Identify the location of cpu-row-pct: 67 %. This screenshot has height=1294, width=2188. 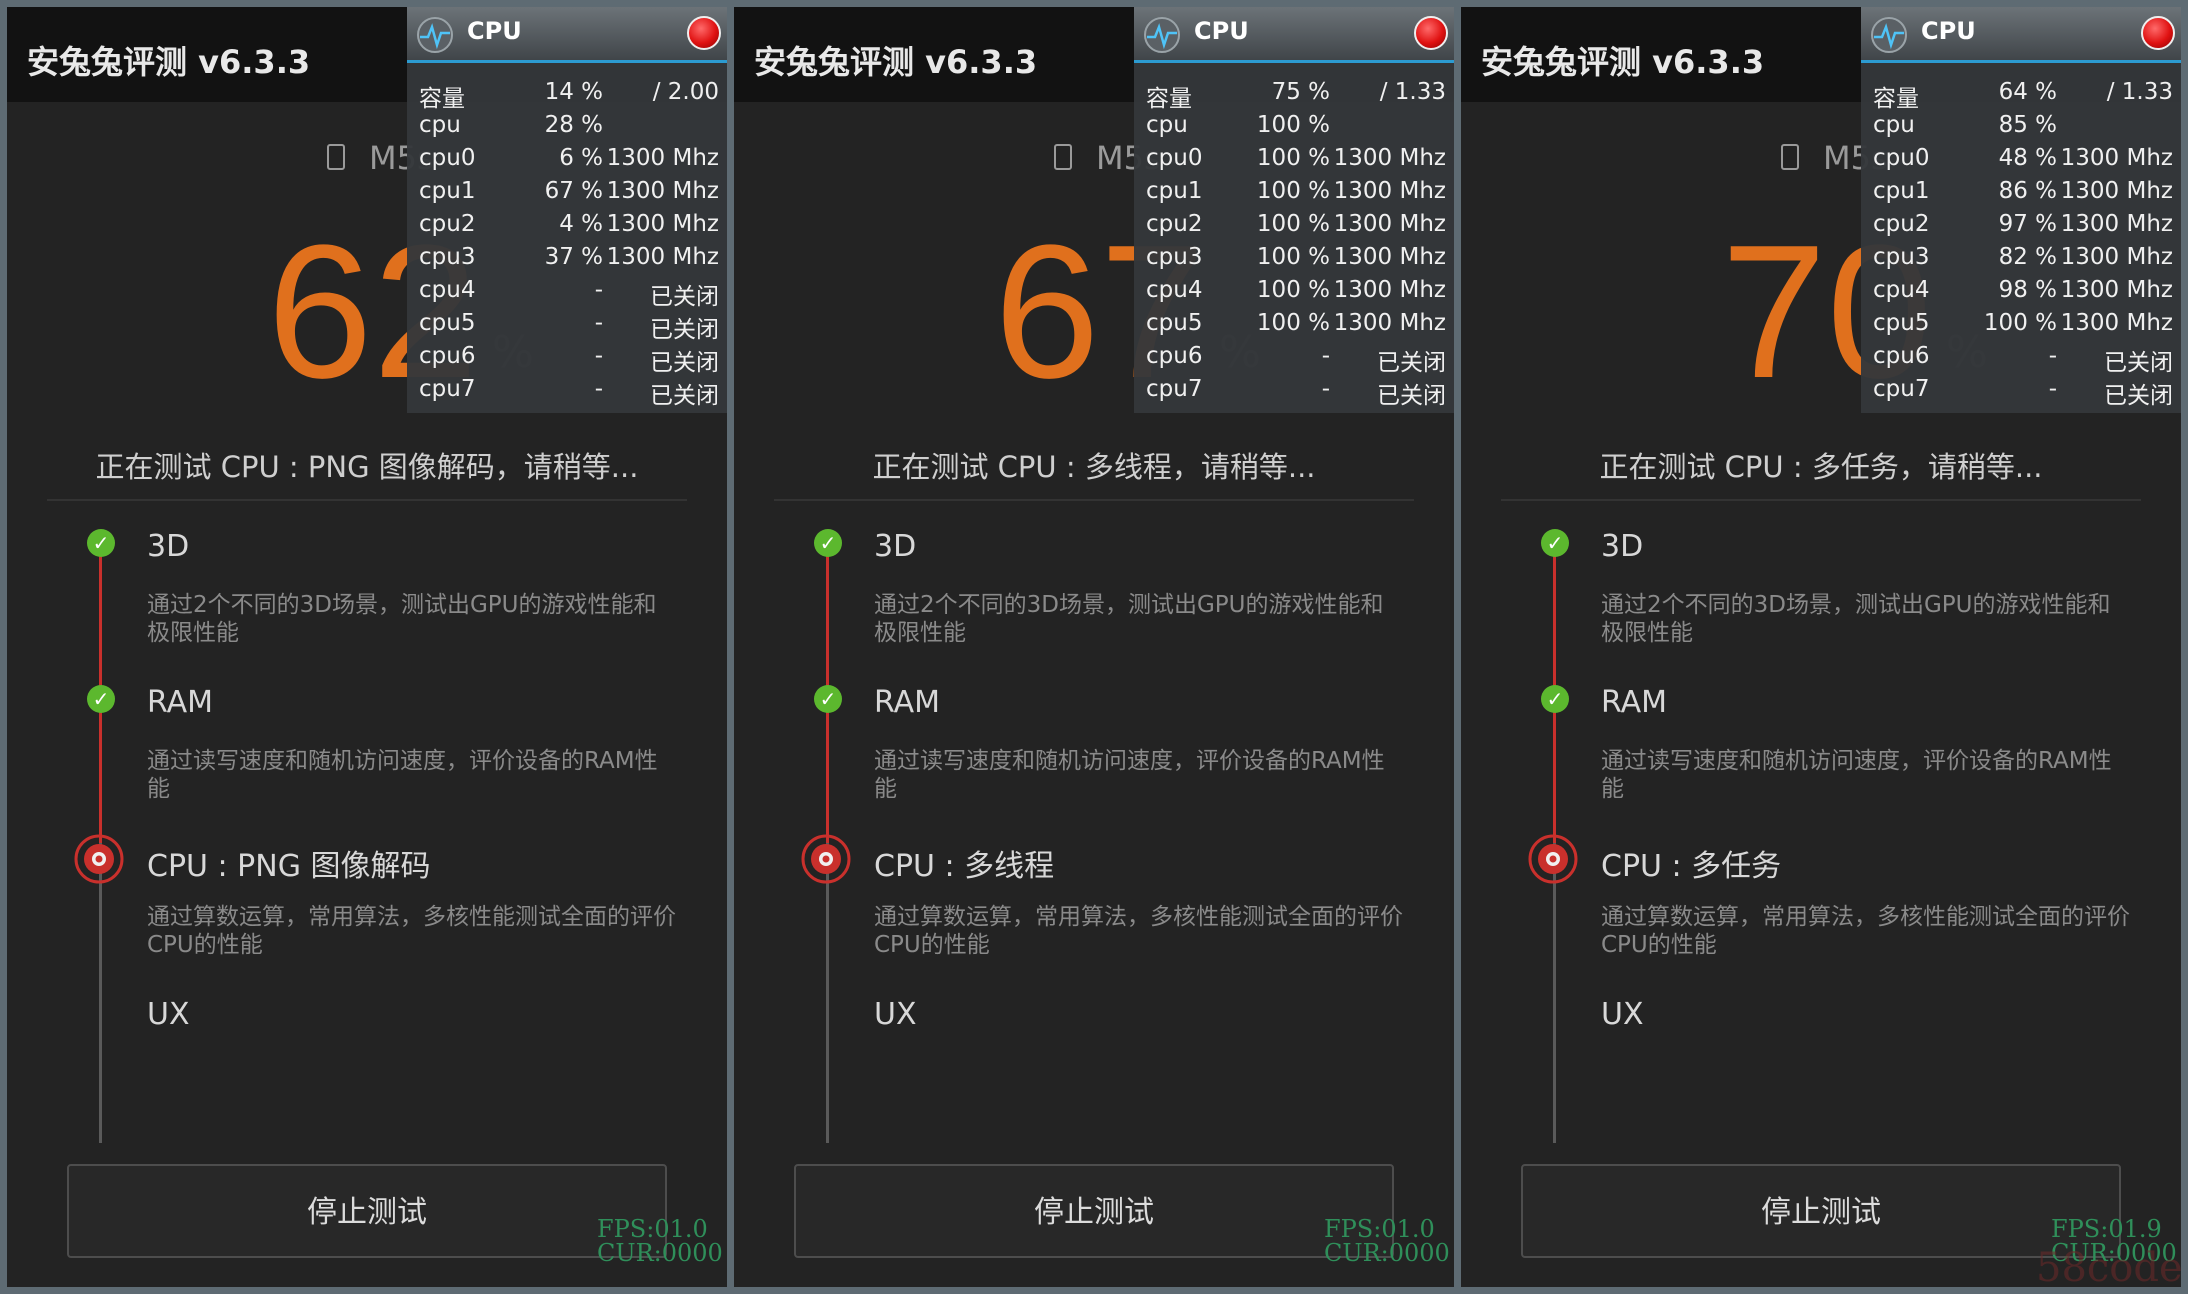
(573, 191).